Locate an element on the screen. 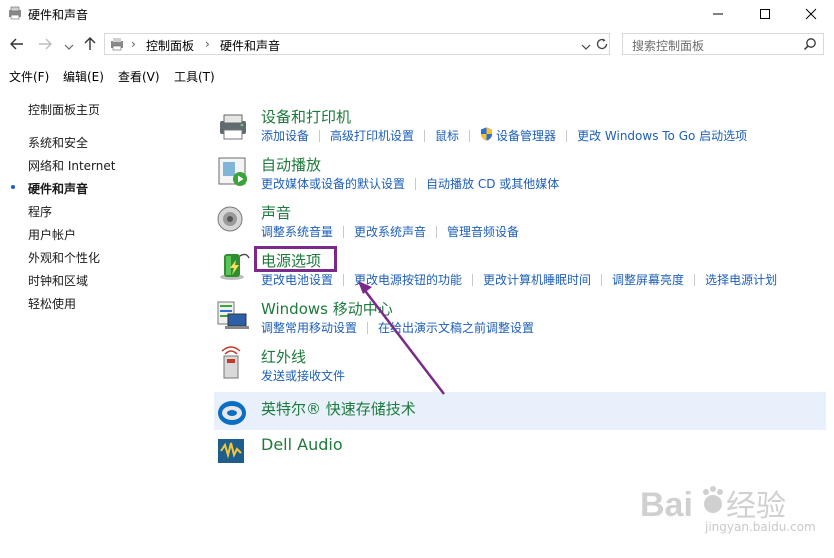 The image size is (834, 558). svg-text: 经验 is located at coordinates (756, 506).